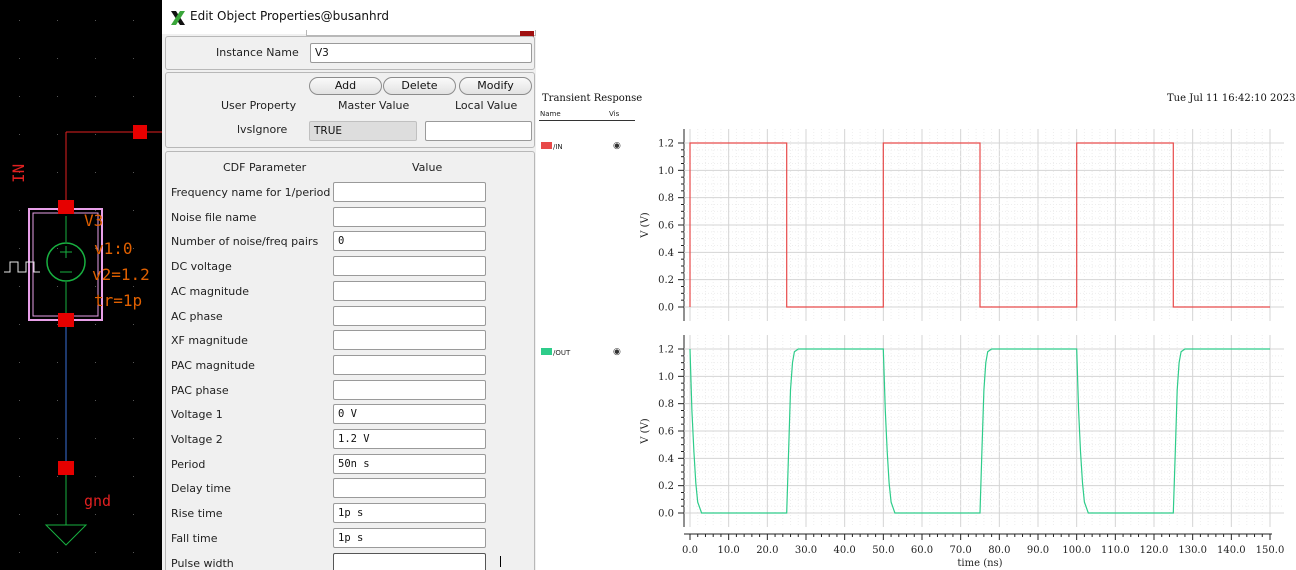 The image size is (1296, 570). What do you see at coordinates (197, 415) in the screenshot?
I see `cdf-param-label: Voltage 1` at bounding box center [197, 415].